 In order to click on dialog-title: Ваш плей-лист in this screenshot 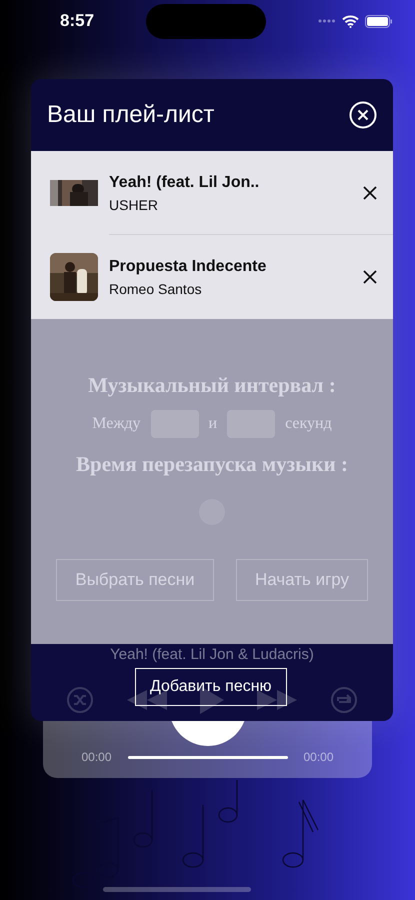, I will do `click(130, 115)`.